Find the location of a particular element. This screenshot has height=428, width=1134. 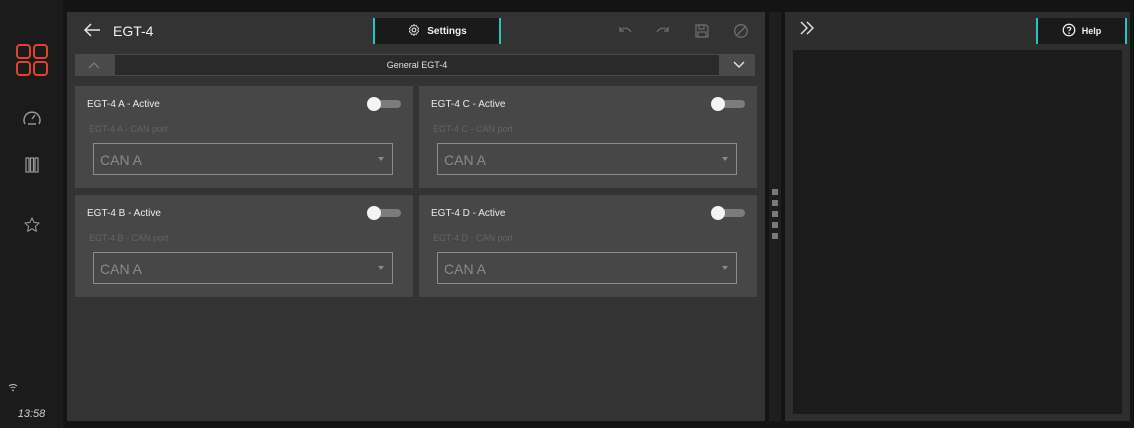

egt4-c-can-port-label: EGT-4 C - CAN port is located at coordinates (473, 129).